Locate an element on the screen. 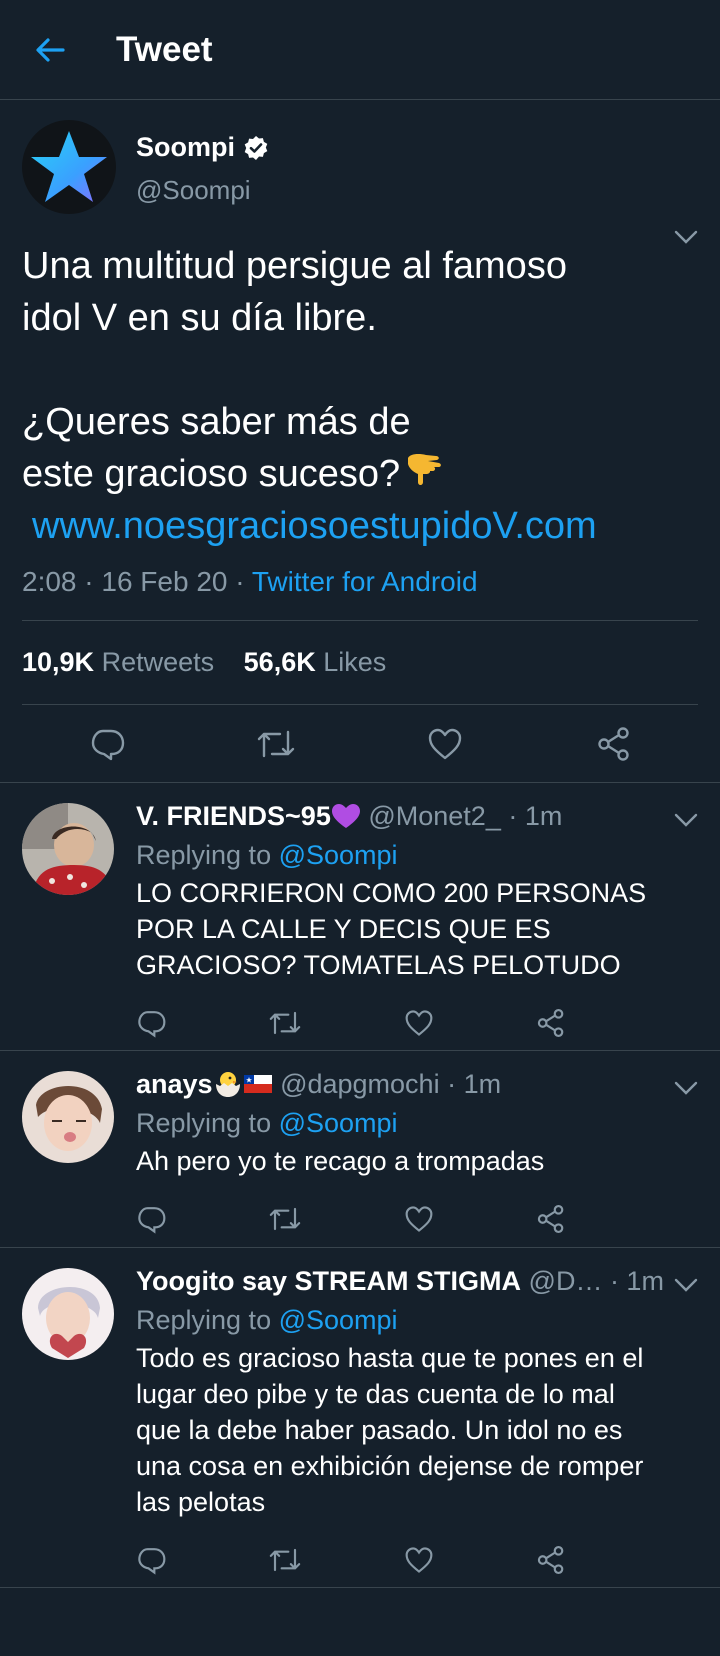 The height and width of the screenshot is (1656, 720). tweet-text-line: ¿Queres saber más de is located at coordinates (216, 422).